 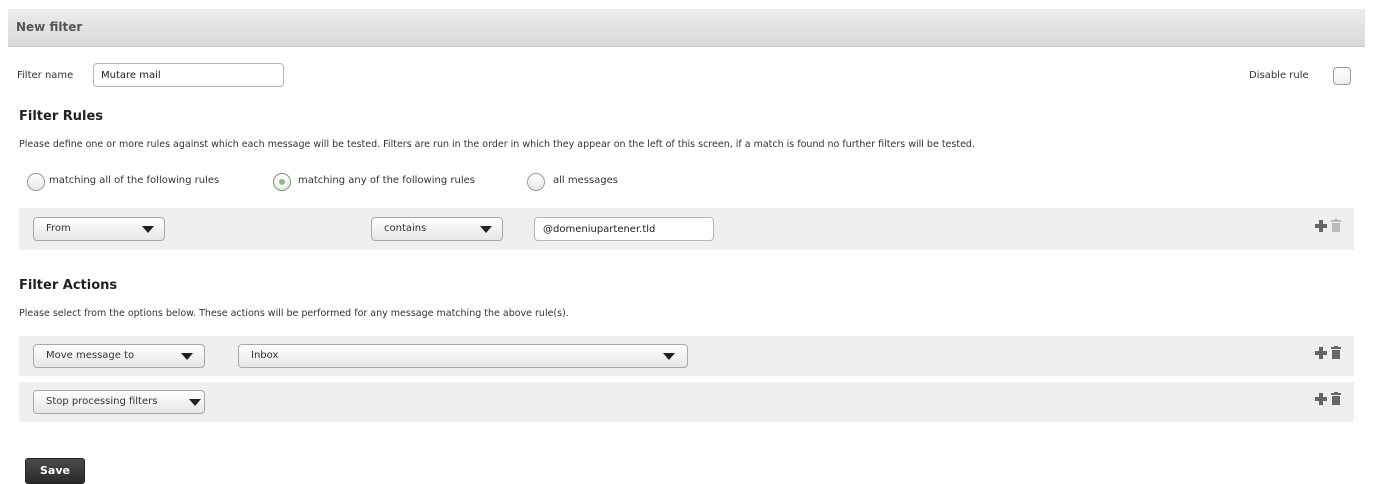 I want to click on action-type-select: Stop processing filters, so click(x=119, y=402).